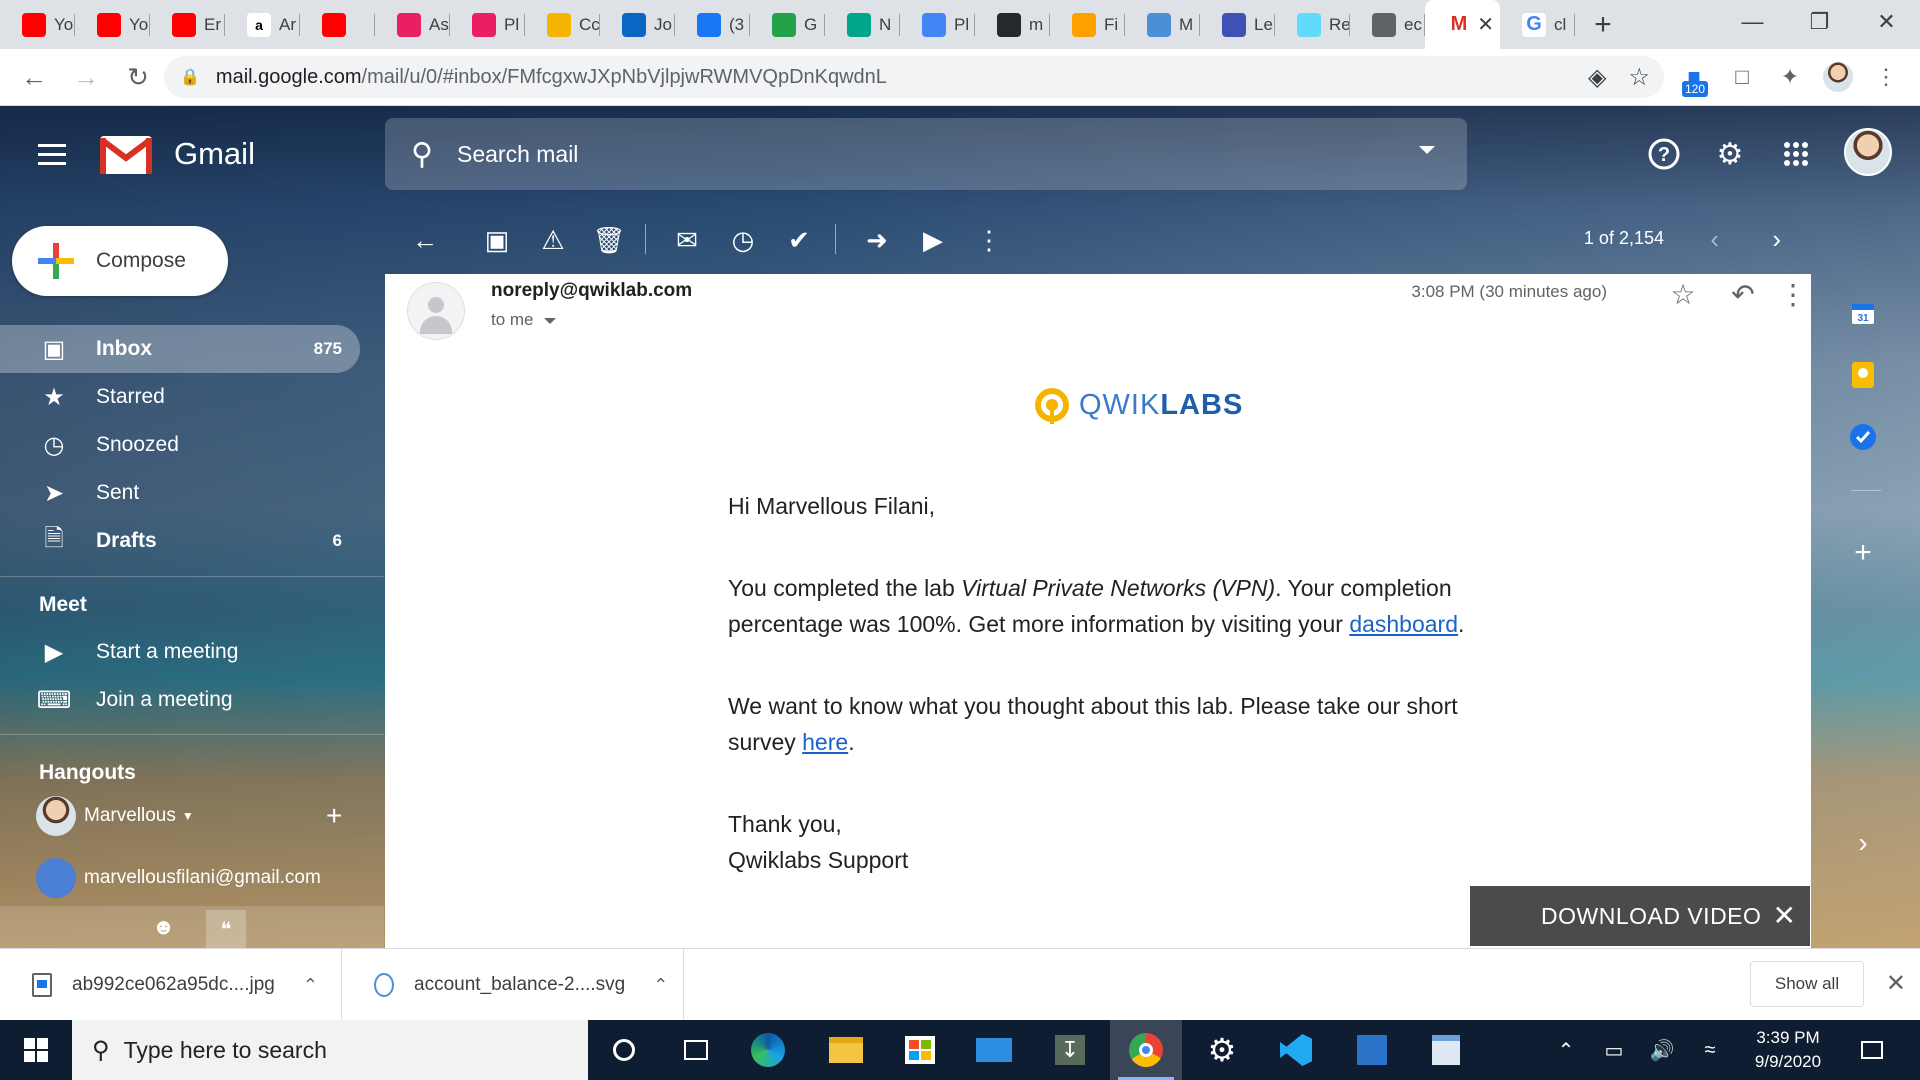 The height and width of the screenshot is (1080, 1920). Describe the element at coordinates (1886, 77) in the screenshot. I see `browser-menu-icon: ⋮` at that location.